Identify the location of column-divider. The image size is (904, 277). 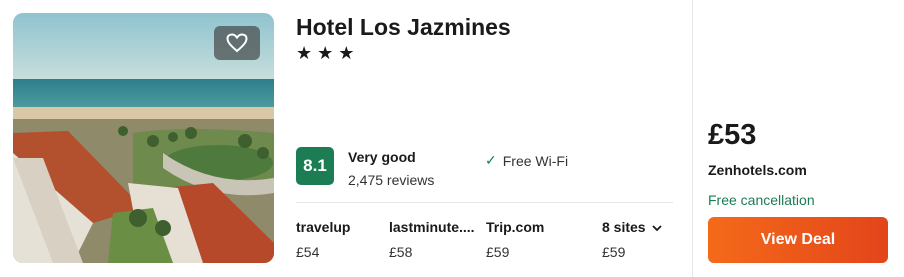
(692, 138).